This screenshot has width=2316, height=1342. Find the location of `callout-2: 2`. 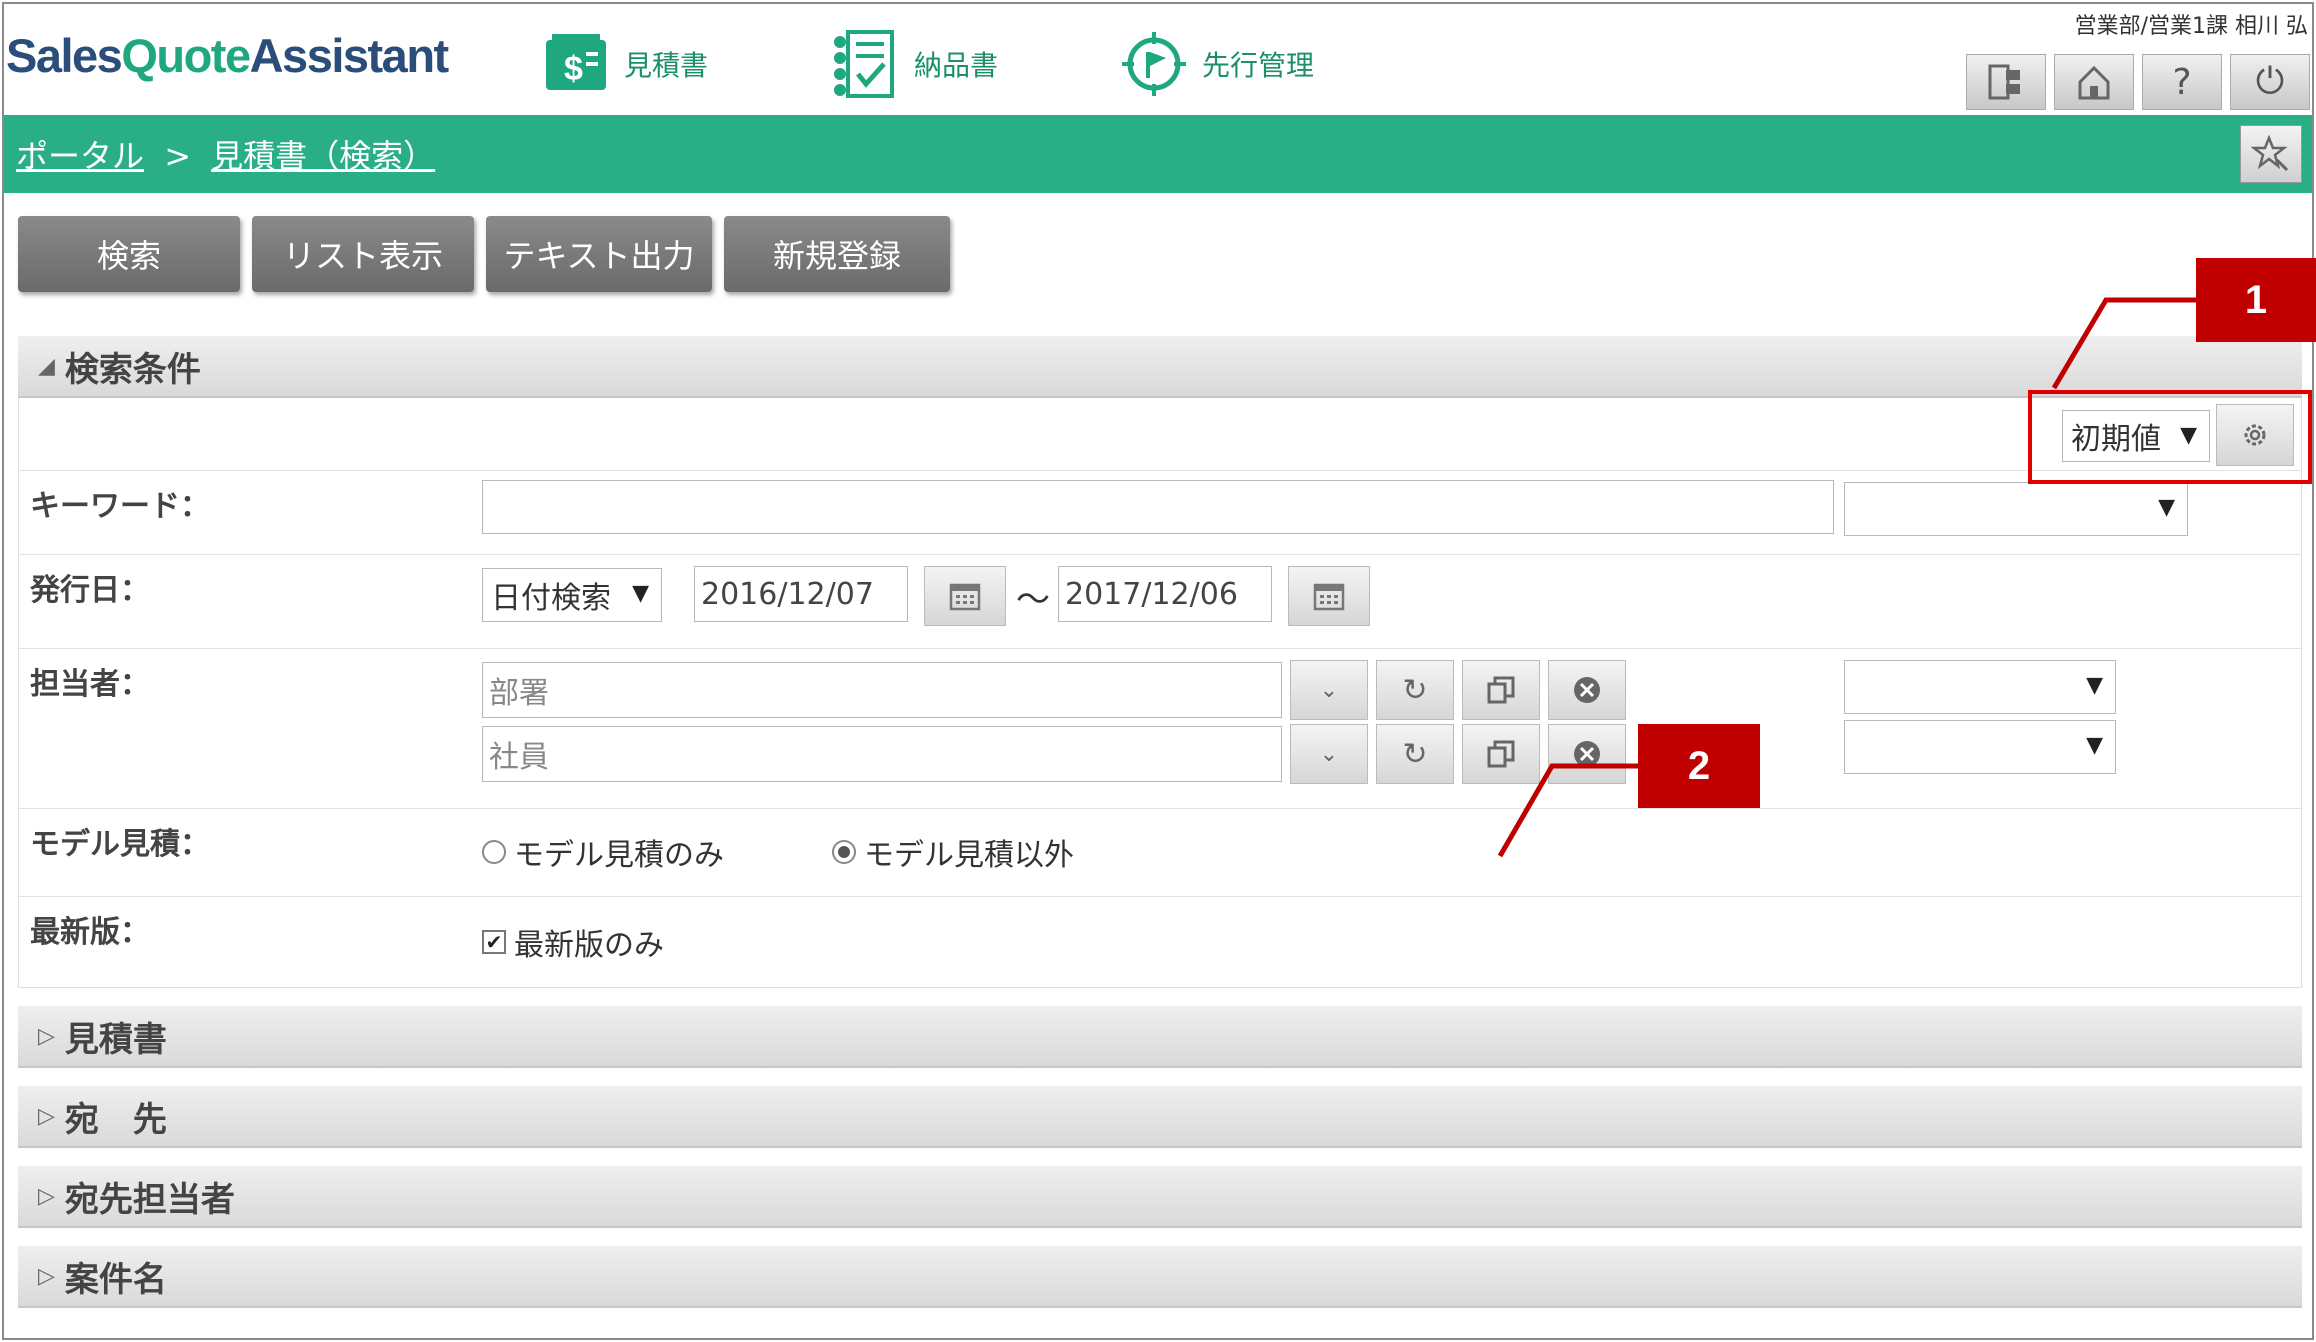

callout-2: 2 is located at coordinates (1699, 766).